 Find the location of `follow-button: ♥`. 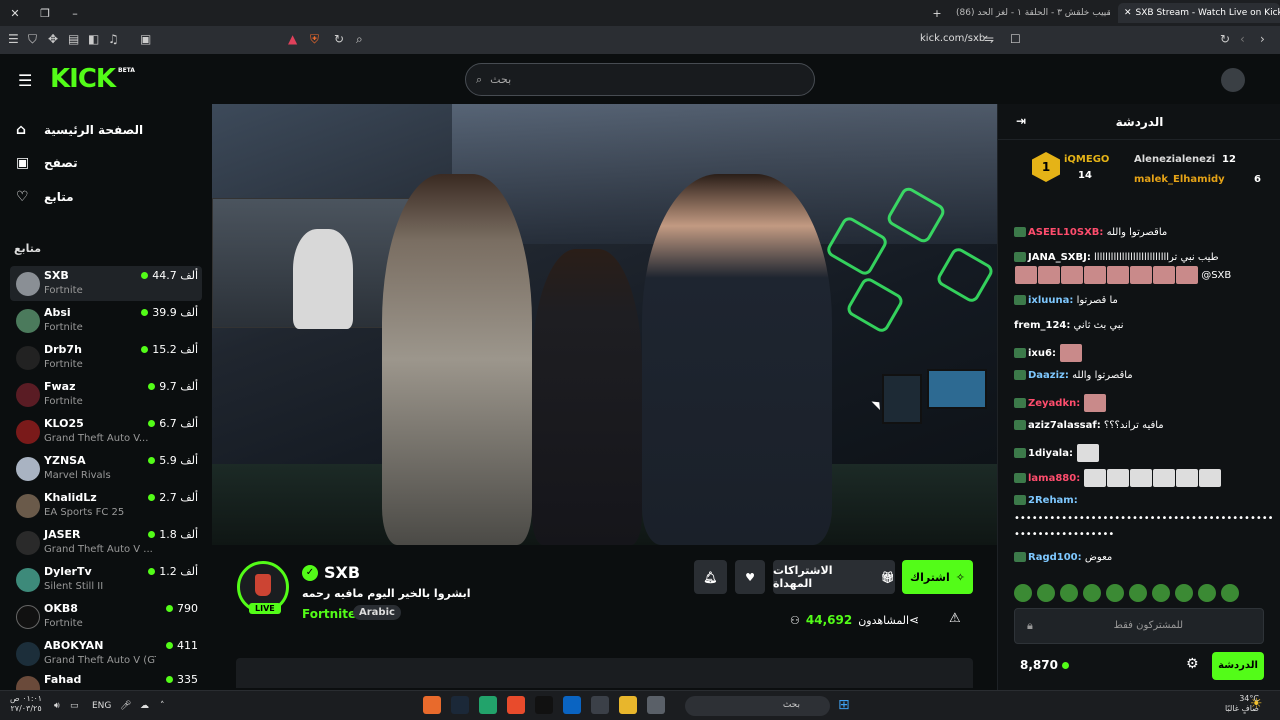

follow-button: ♥ is located at coordinates (750, 577).